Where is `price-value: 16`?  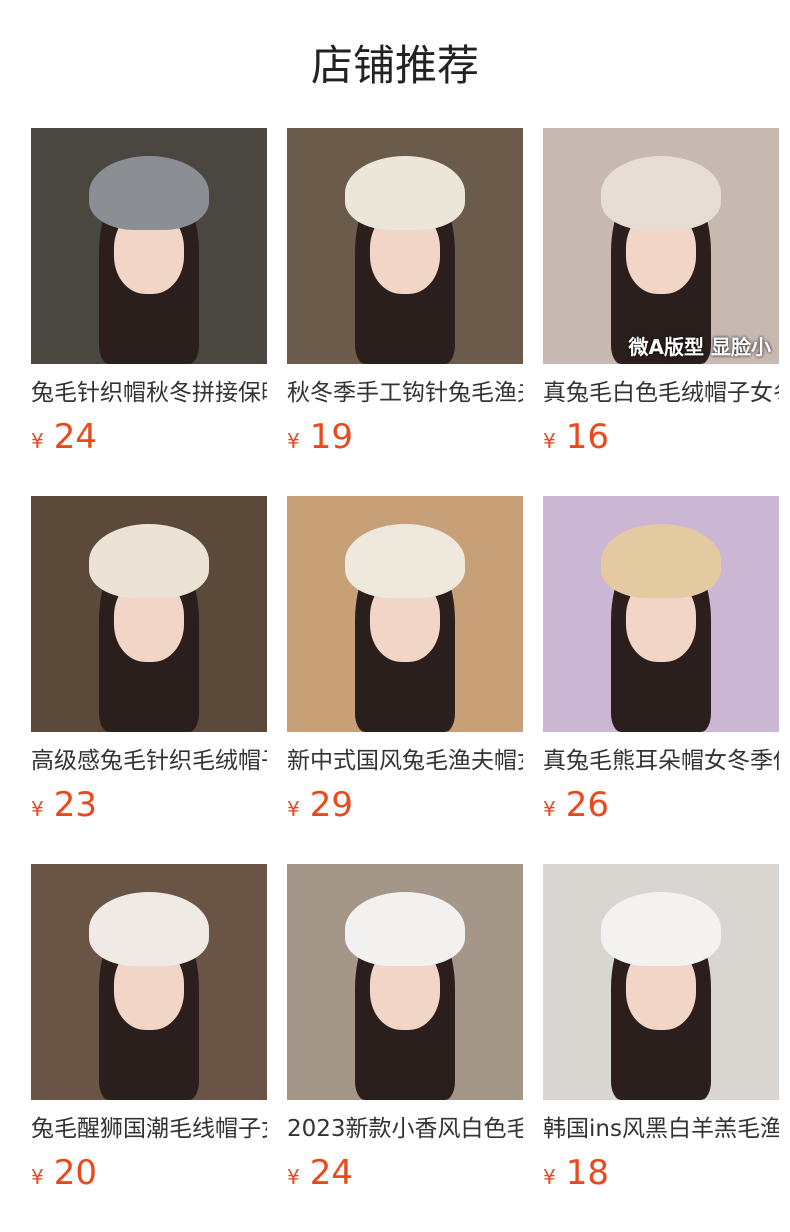
price-value: 16 is located at coordinates (587, 437).